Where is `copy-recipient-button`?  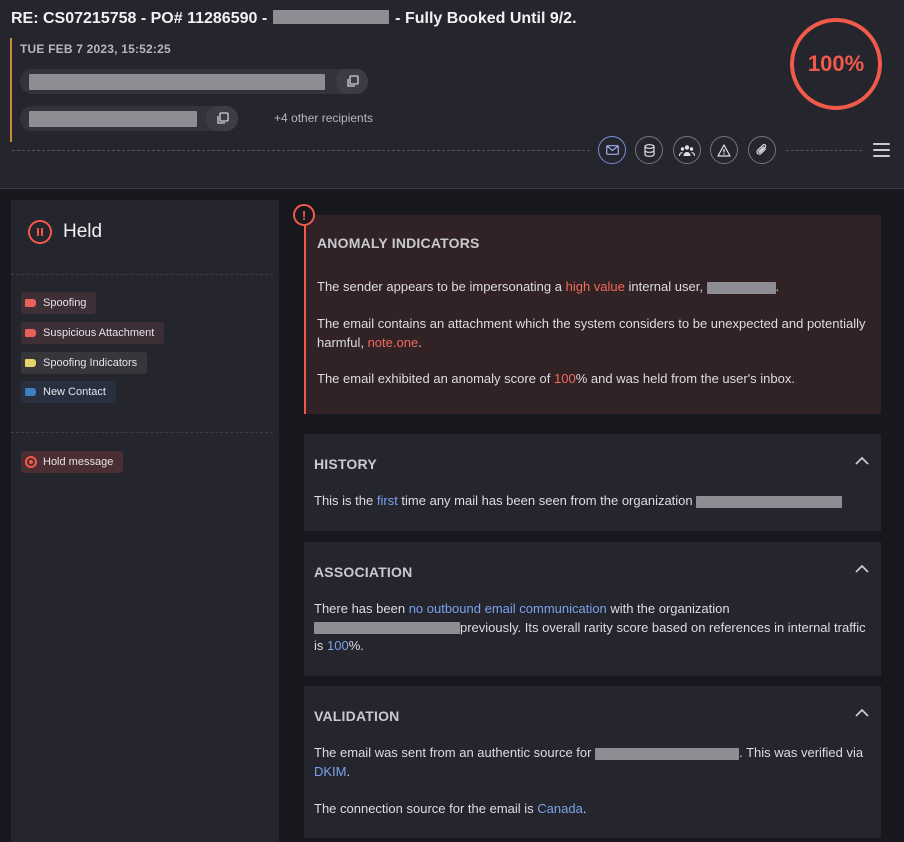
copy-recipient-button is located at coordinates (222, 118).